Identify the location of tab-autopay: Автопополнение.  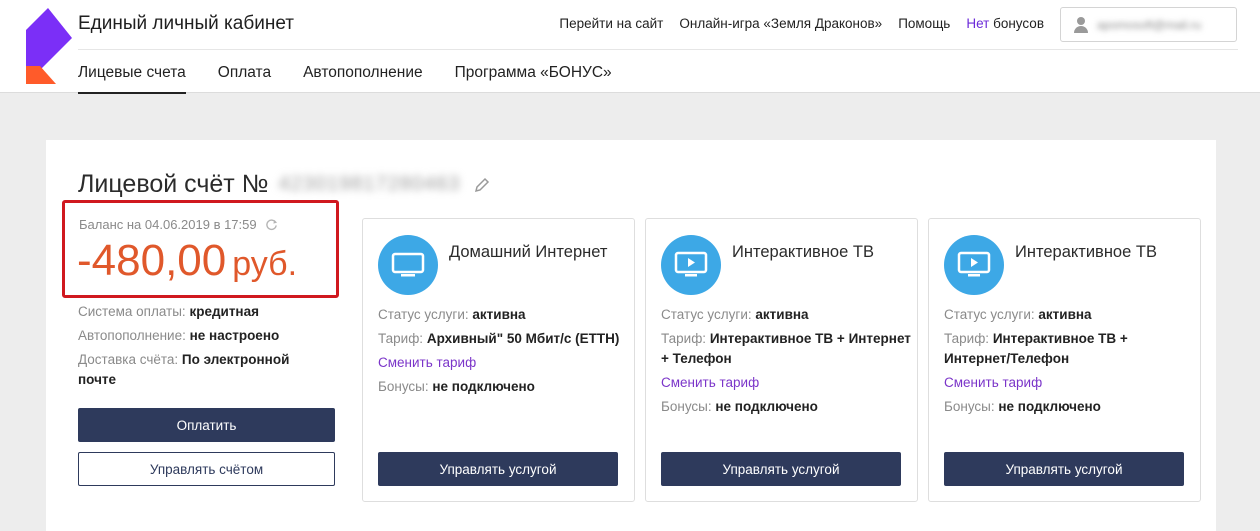
(363, 79).